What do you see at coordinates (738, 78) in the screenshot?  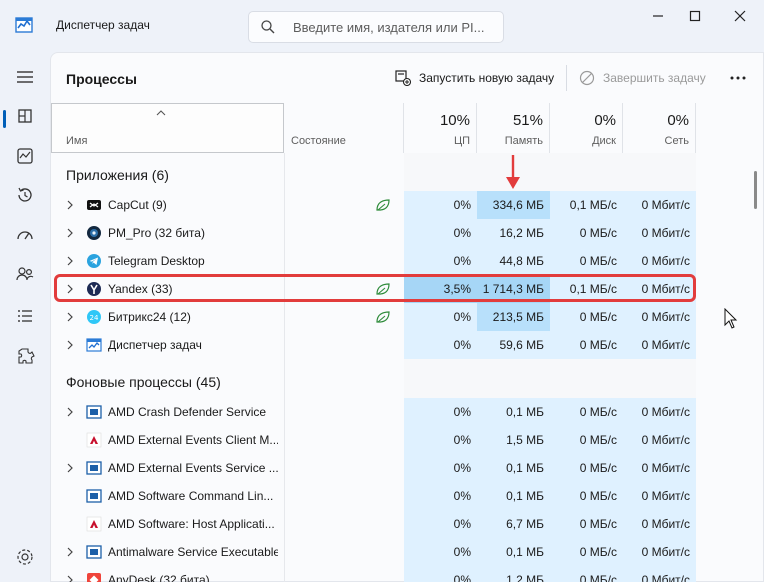 I see `more-options-icon` at bounding box center [738, 78].